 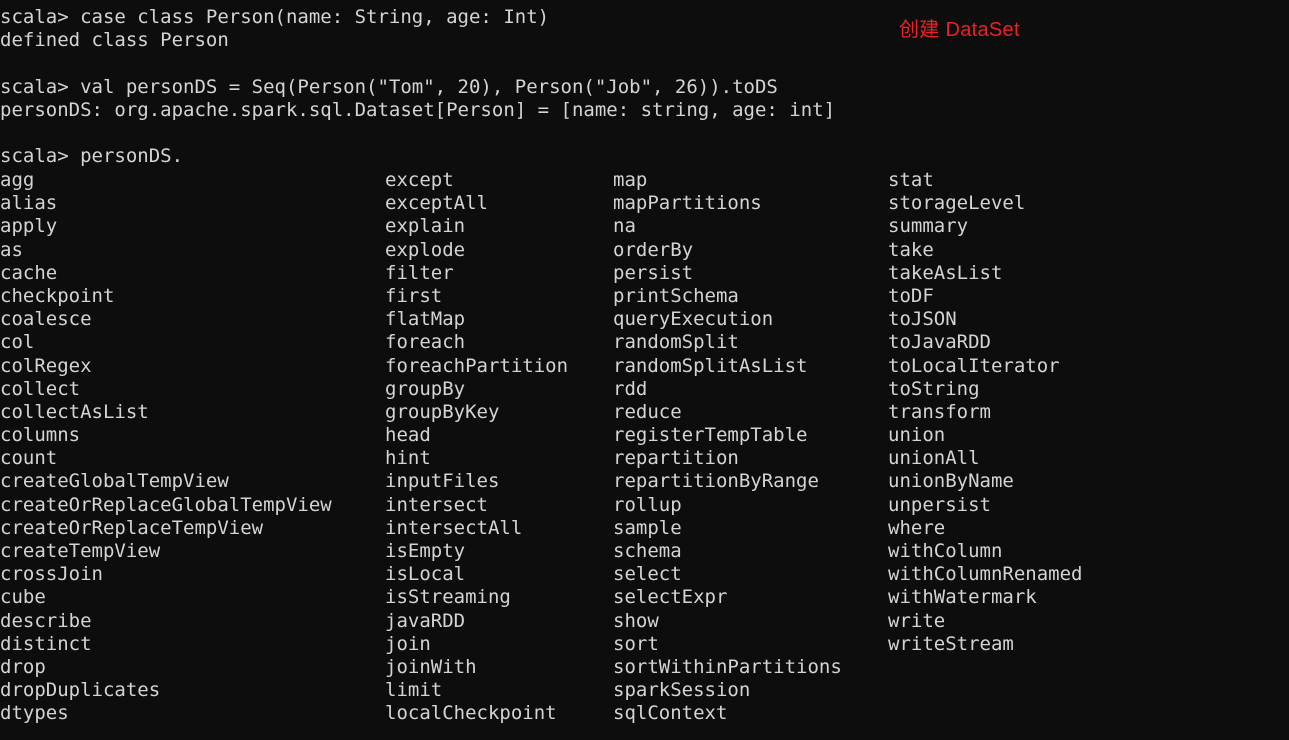 I want to click on completion-item: distinct, so click(x=166, y=644).